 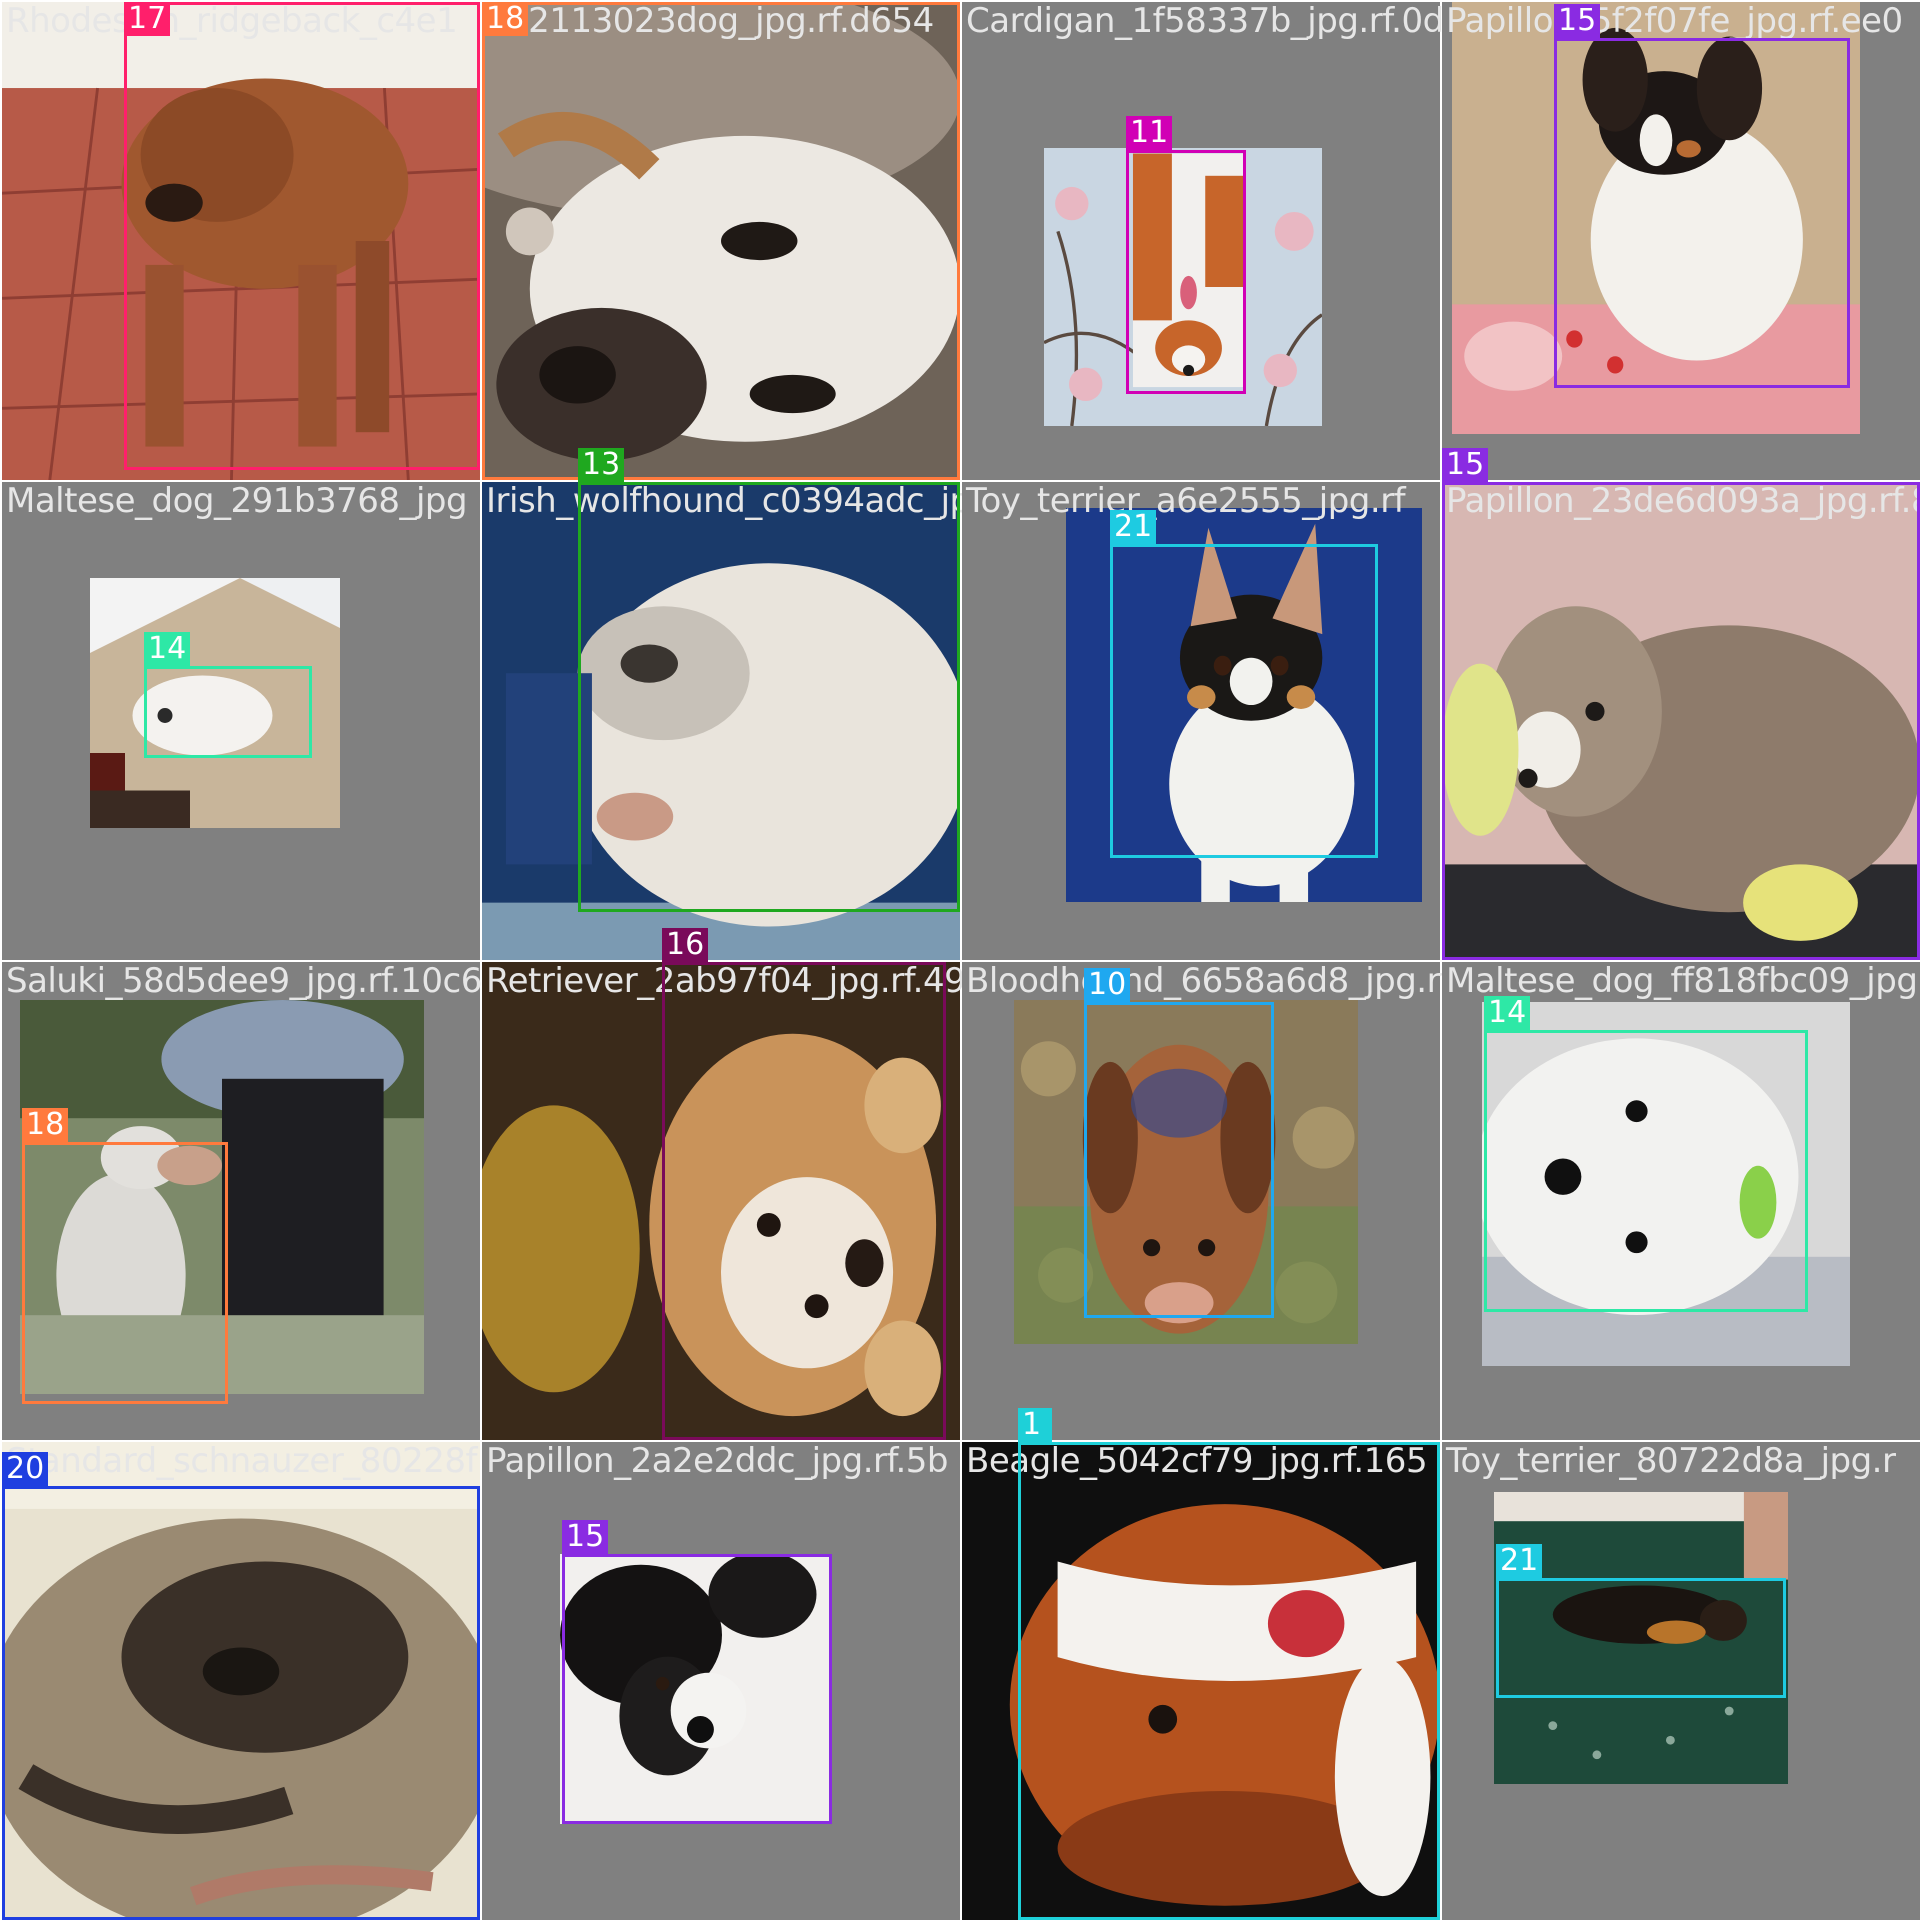 I want to click on tile-14: Papillon_2a2e2ddc_jpg.rf.5b 15, so click(x=721, y=1681).